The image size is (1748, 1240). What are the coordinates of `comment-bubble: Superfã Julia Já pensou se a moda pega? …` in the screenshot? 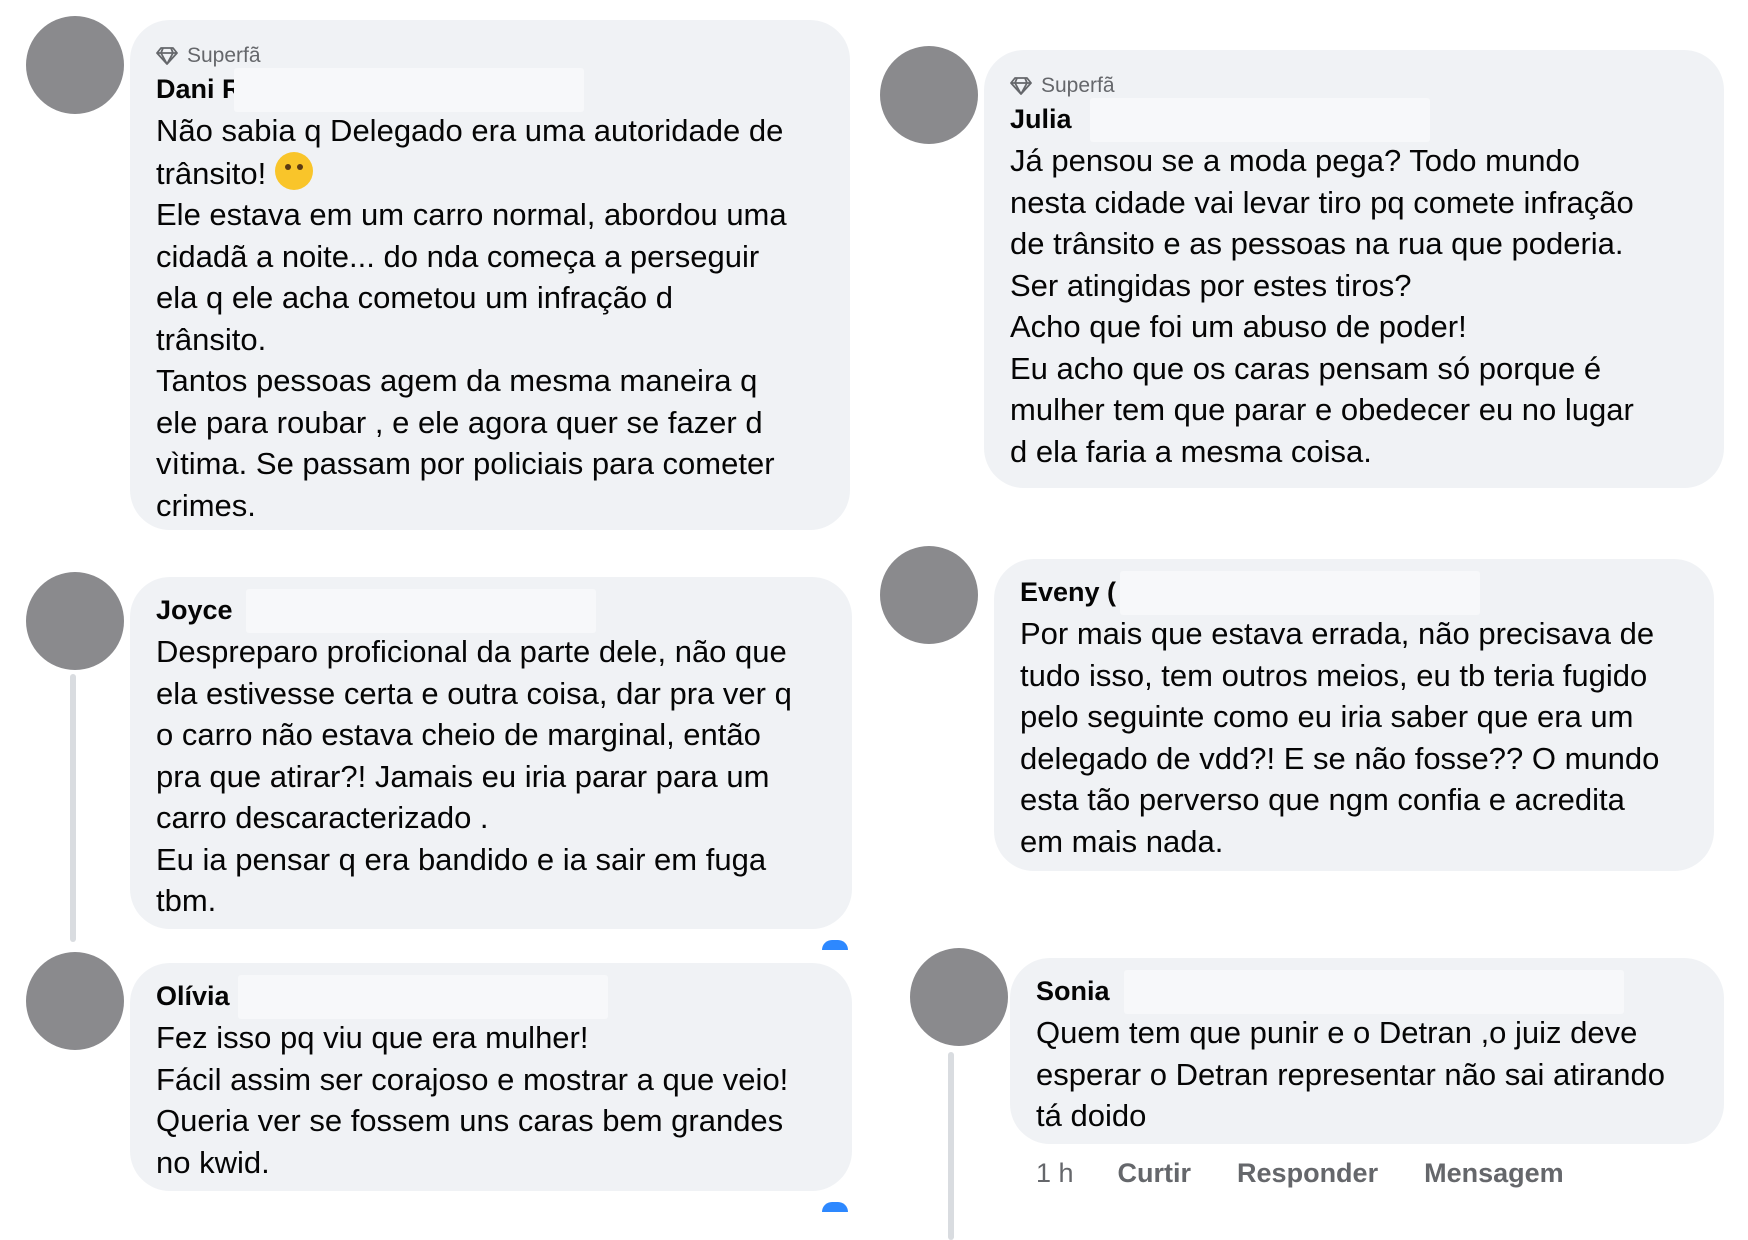 It's located at (1354, 269).